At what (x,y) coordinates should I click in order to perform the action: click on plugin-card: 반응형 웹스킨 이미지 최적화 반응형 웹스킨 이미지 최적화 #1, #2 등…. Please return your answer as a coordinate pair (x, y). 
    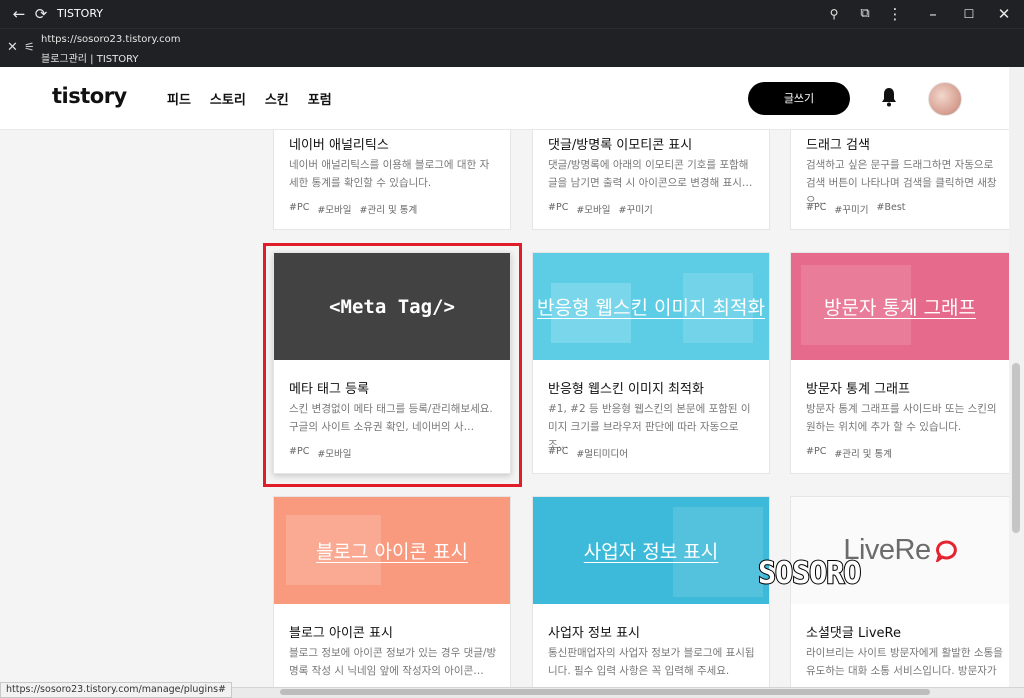
    Looking at the image, I should click on (651, 363).